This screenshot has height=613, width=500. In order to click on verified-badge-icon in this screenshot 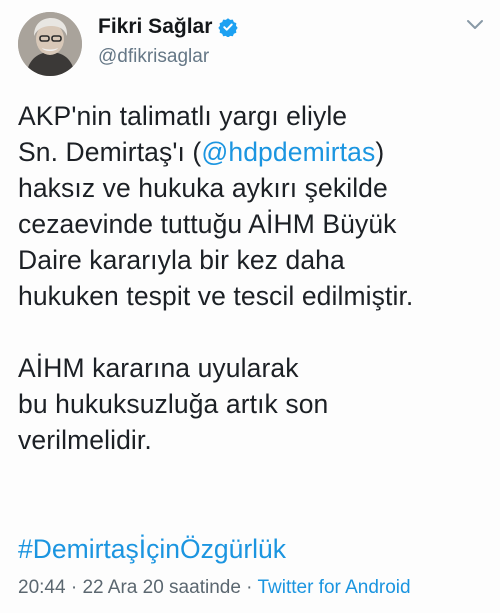, I will do `click(228, 27)`.